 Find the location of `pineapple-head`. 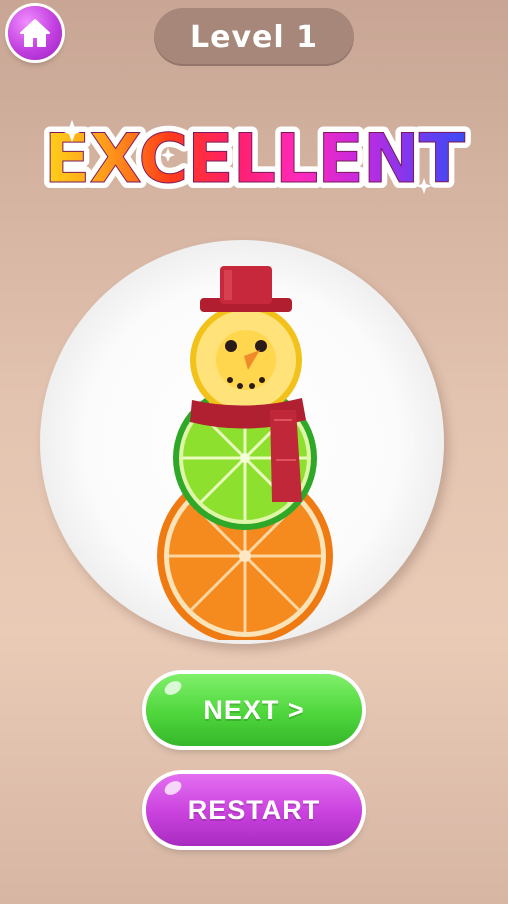

pineapple-head is located at coordinates (246, 360).